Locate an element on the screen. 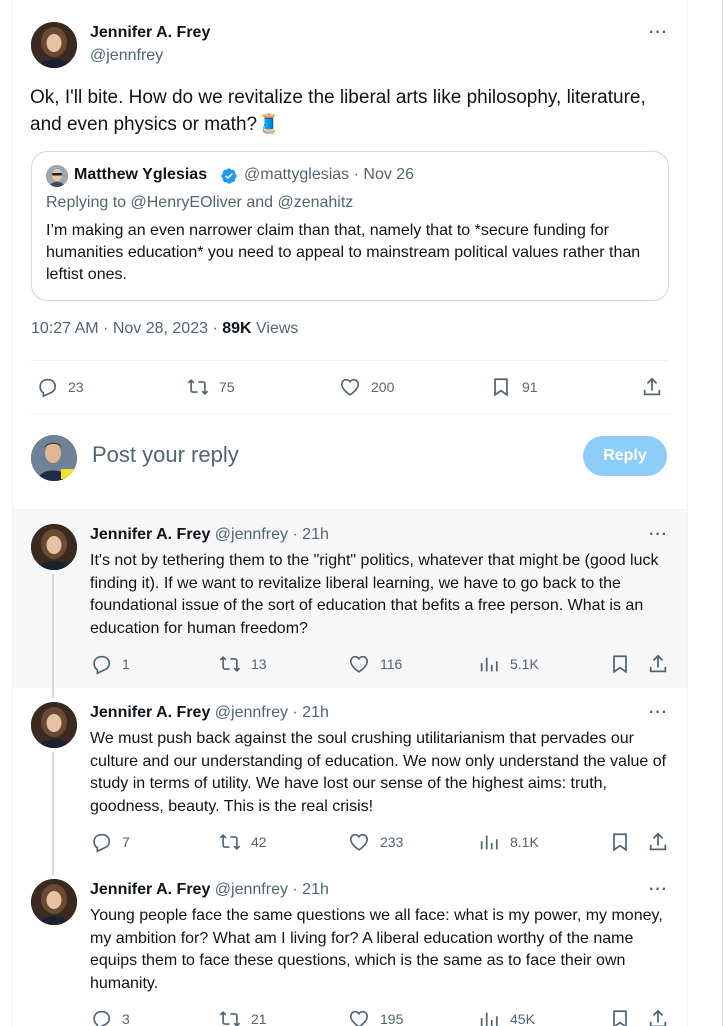 The height and width of the screenshot is (1026, 723). reply-button: 3 is located at coordinates (110, 1017).